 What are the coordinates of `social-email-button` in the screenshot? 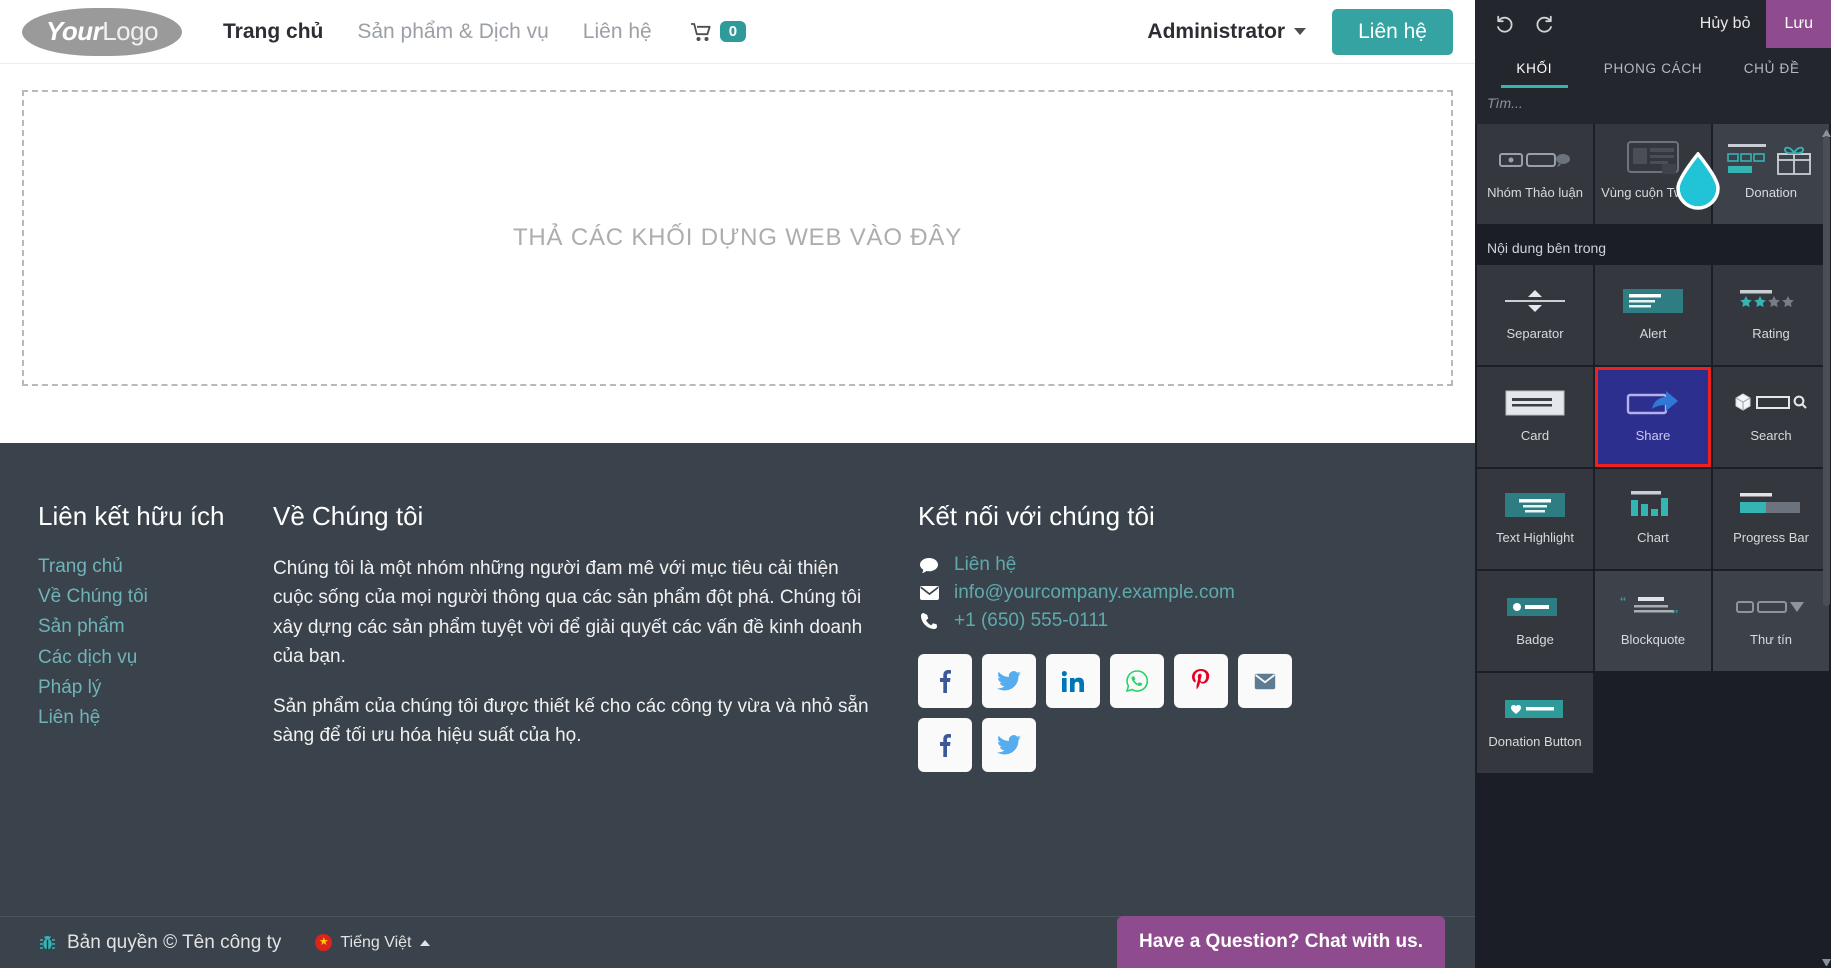 It's located at (1265, 681).